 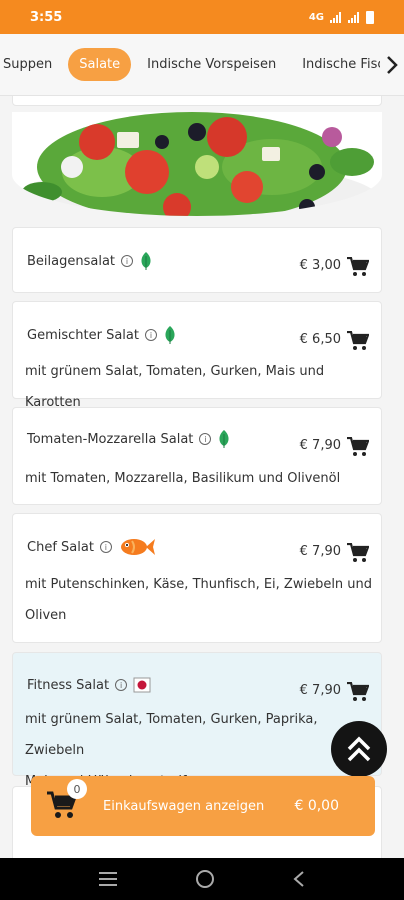 I want to click on menu-icon, so click(x=108, y=879).